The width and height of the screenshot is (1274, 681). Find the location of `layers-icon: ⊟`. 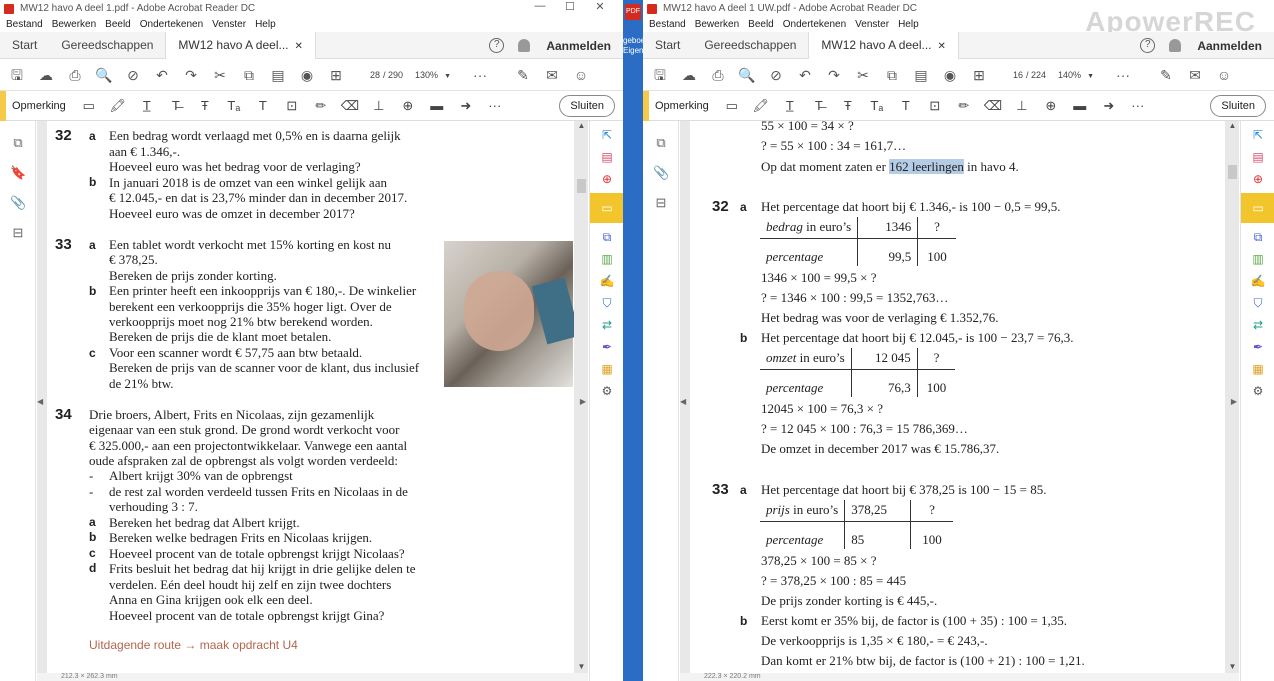

layers-icon: ⊟ is located at coordinates (18, 233).